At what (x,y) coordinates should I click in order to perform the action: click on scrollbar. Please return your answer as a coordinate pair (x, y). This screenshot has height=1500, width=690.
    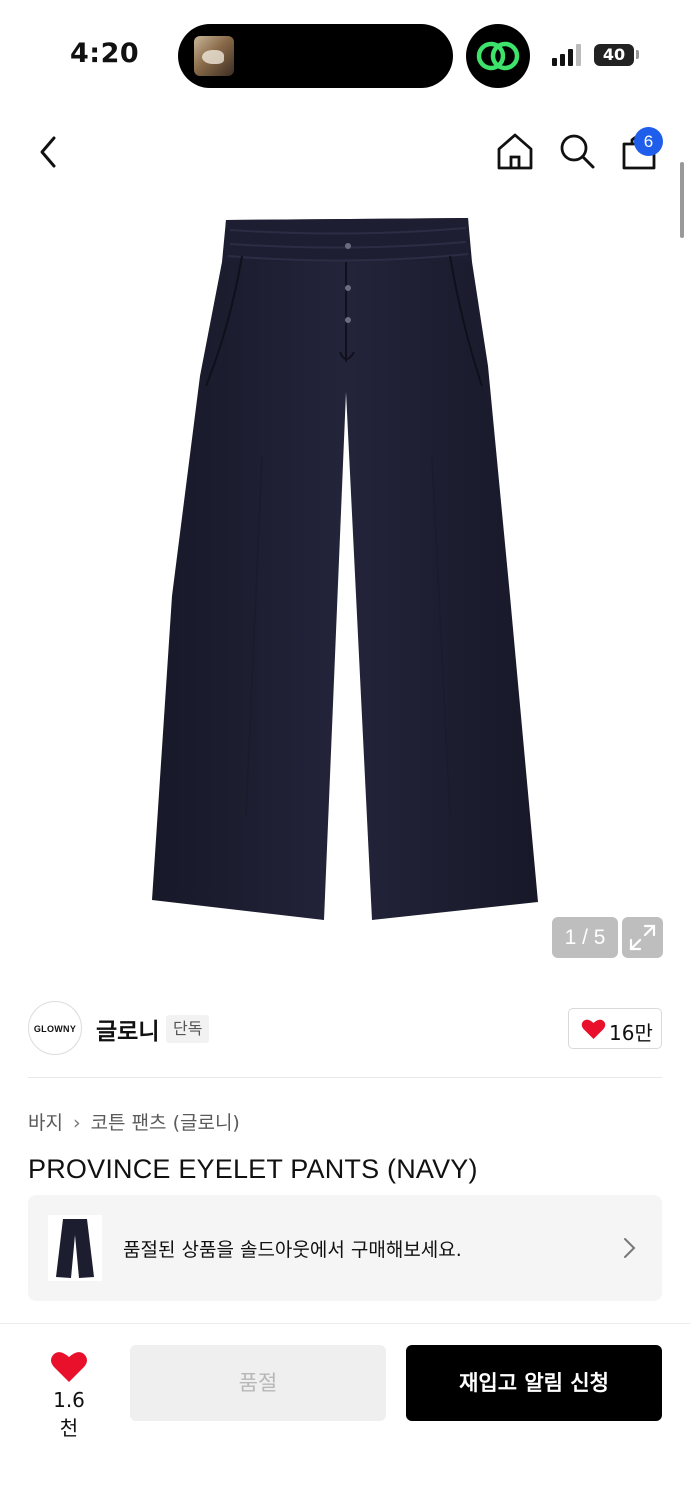
    Looking at the image, I should click on (682, 200).